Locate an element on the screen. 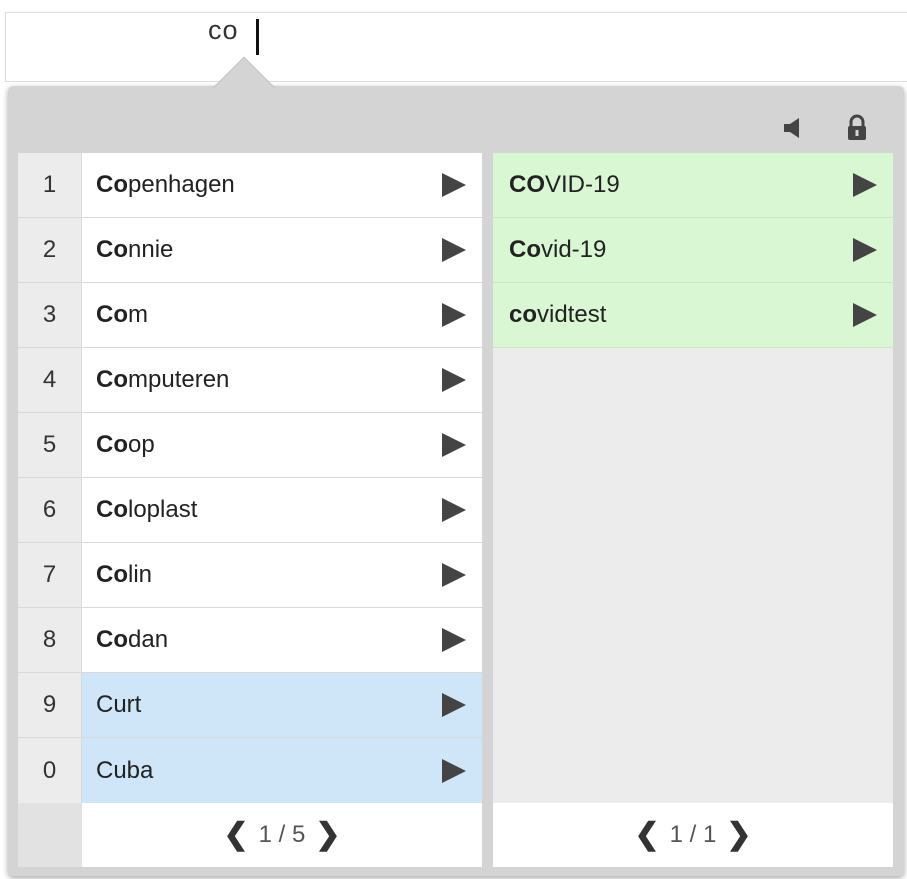 The height and width of the screenshot is (879, 907). suggestion-cell: Covid-19 is located at coordinates (693, 250).